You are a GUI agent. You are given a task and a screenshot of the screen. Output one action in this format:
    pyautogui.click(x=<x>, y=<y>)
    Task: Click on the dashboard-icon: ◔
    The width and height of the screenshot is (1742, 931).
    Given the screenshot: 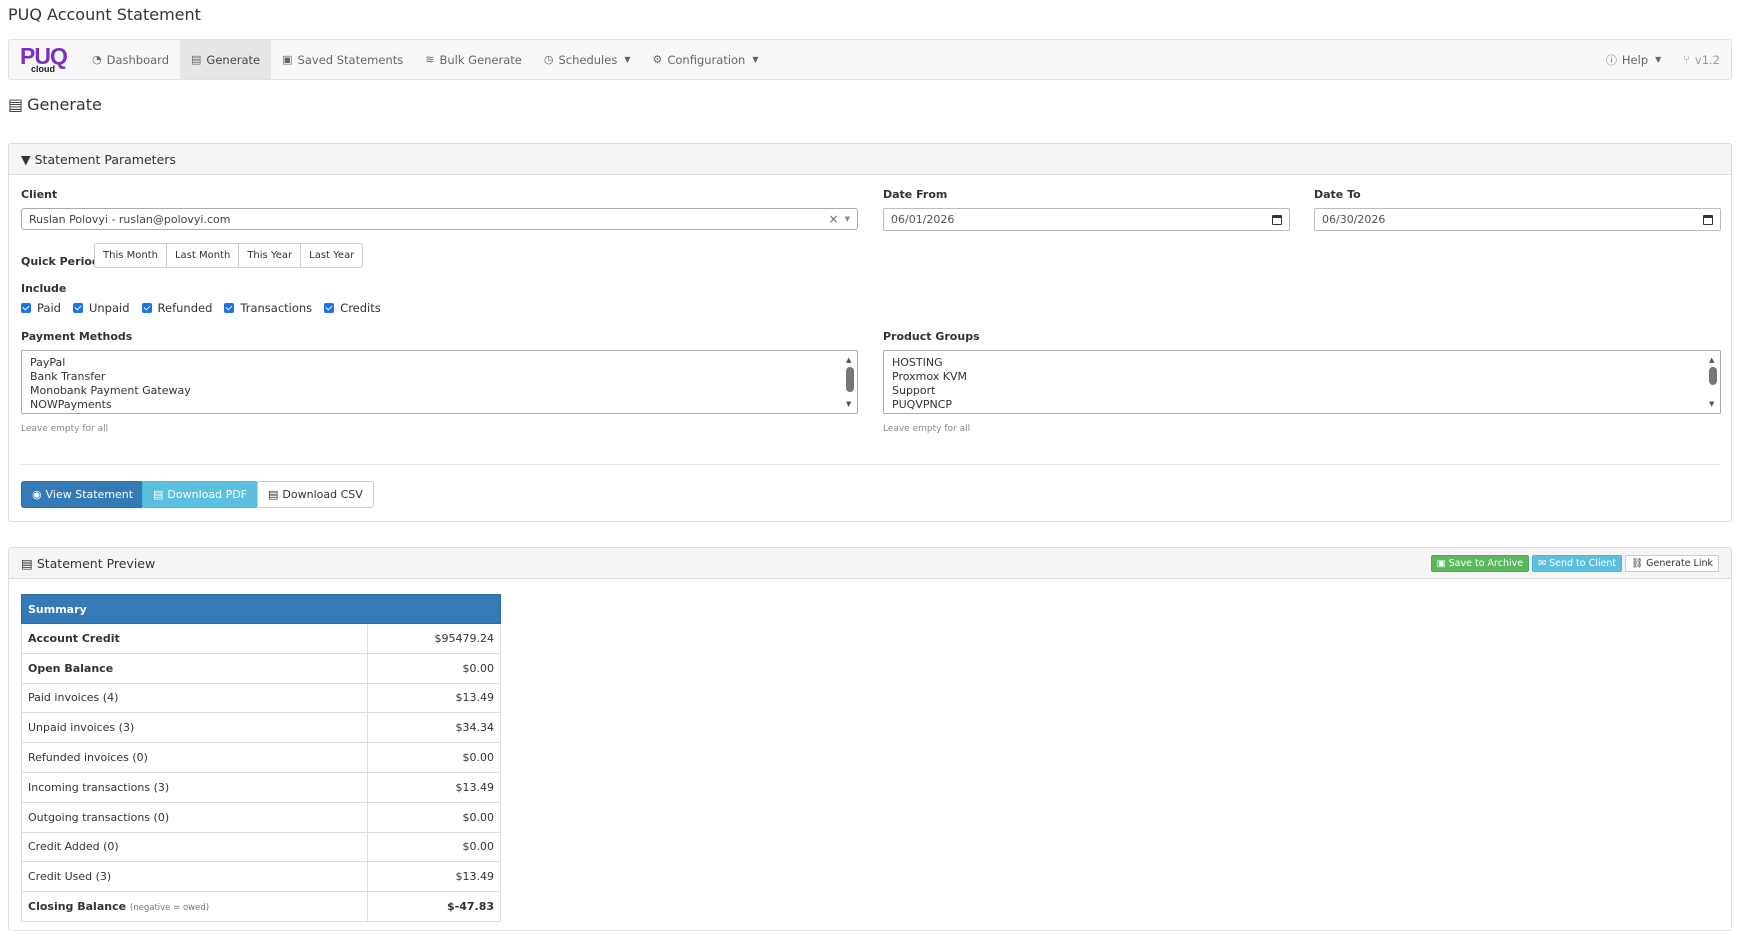 What is the action you would take?
    pyautogui.click(x=97, y=59)
    